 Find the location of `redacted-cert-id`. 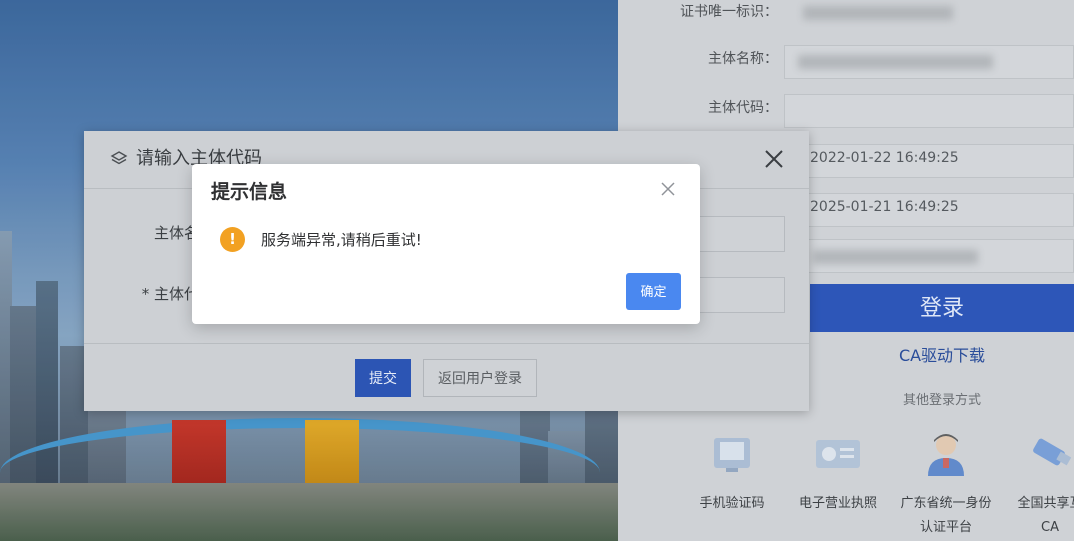

redacted-cert-id is located at coordinates (878, 13).